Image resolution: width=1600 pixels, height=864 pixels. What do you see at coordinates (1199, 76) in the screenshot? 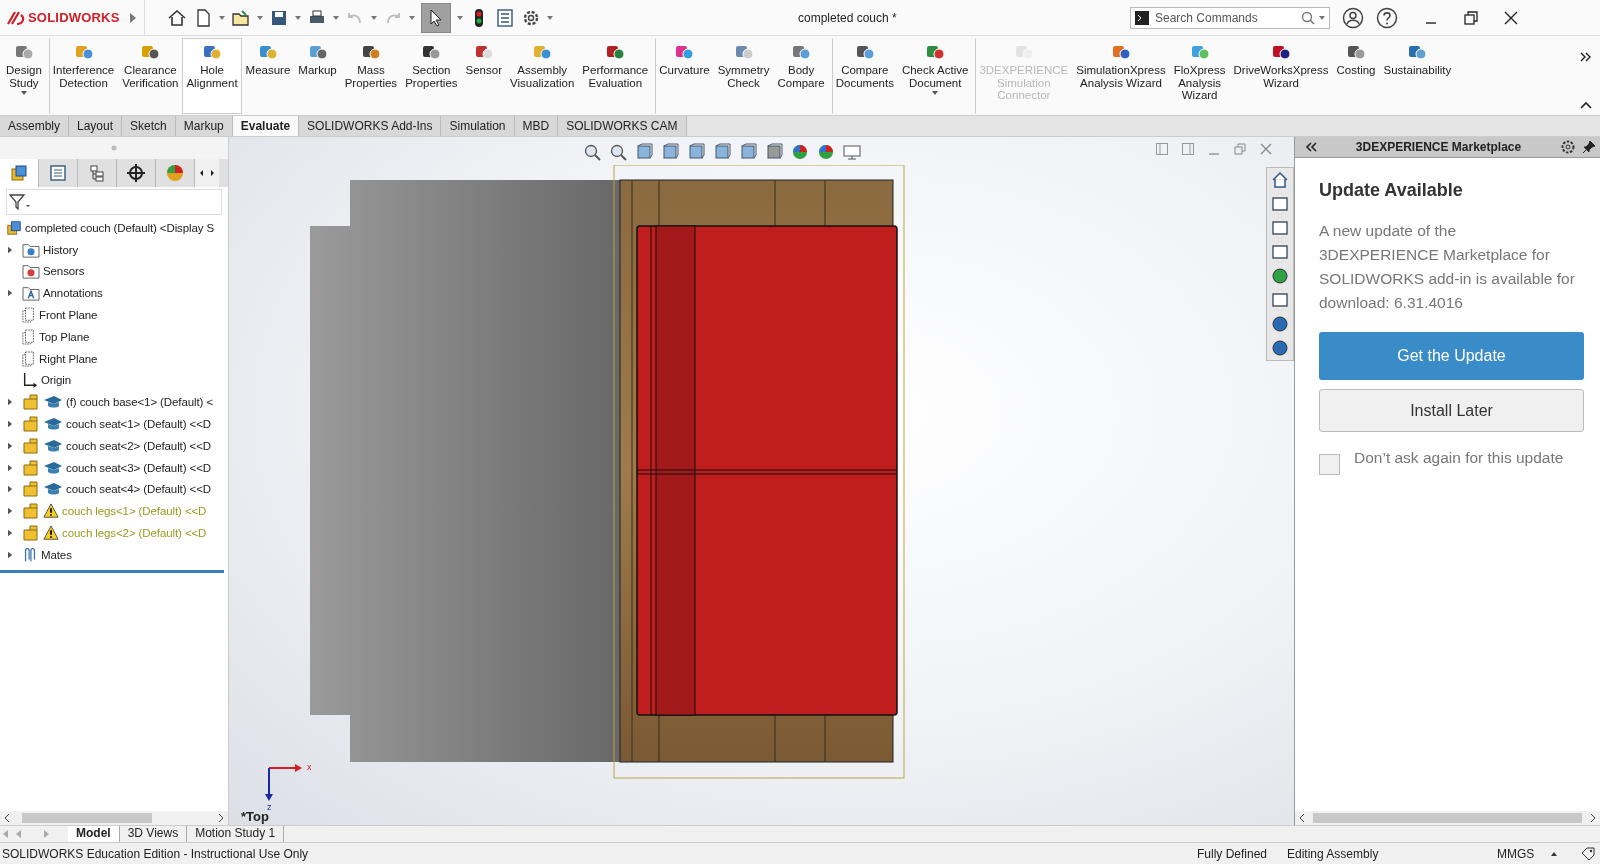
I see `ribbon-command: FloXpress Analysis Wizard` at bounding box center [1199, 76].